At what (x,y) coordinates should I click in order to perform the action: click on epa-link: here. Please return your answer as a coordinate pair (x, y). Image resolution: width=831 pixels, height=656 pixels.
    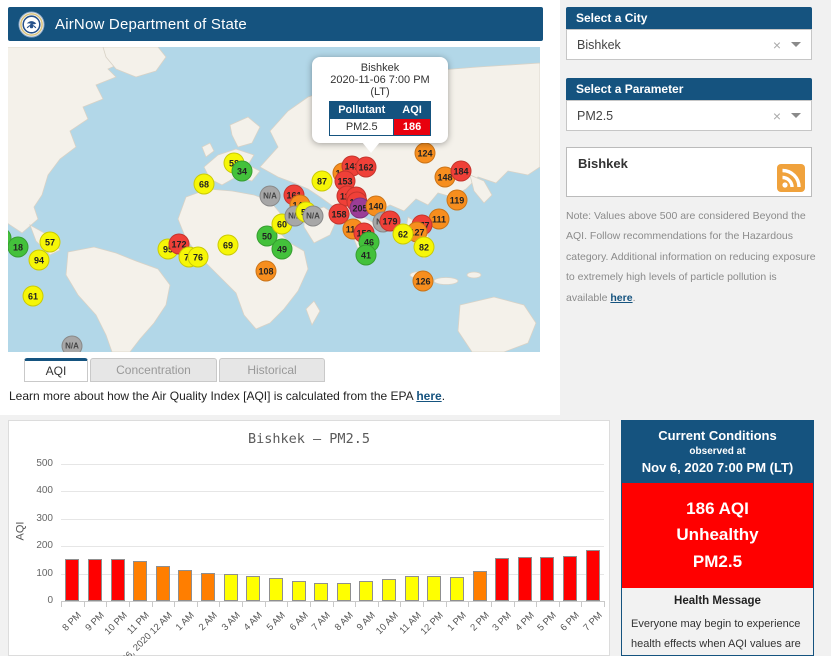
    Looking at the image, I should click on (428, 396).